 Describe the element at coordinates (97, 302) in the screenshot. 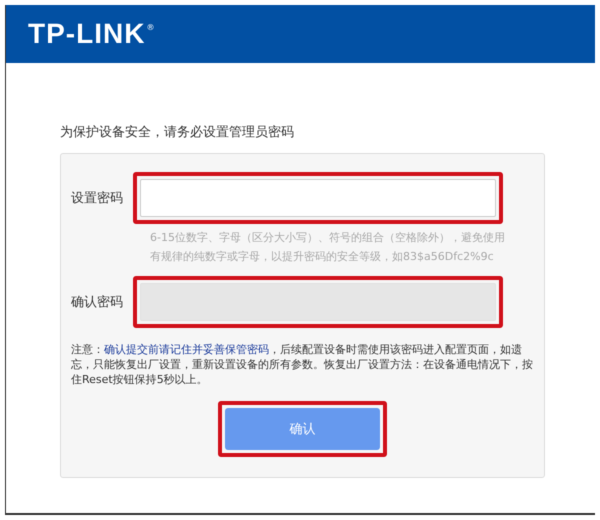

I see `field-label: 确认密码` at that location.